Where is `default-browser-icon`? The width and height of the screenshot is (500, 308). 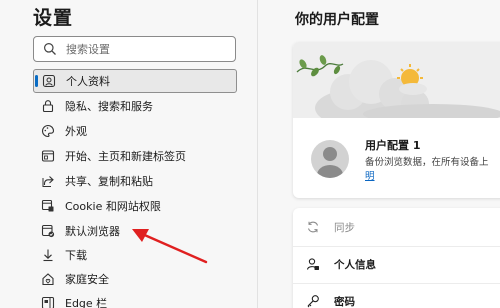
default-browser-icon is located at coordinates (48, 231).